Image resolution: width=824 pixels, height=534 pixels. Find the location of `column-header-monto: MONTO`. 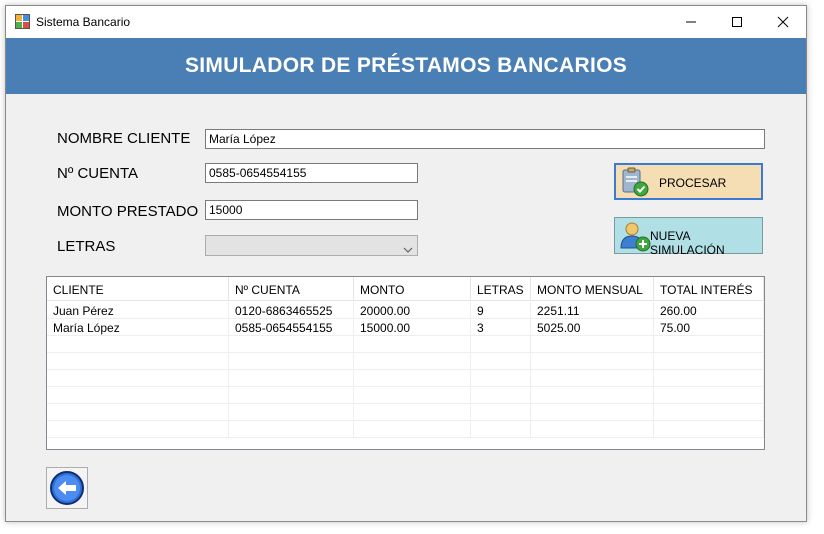

column-header-monto: MONTO is located at coordinates (412, 289).